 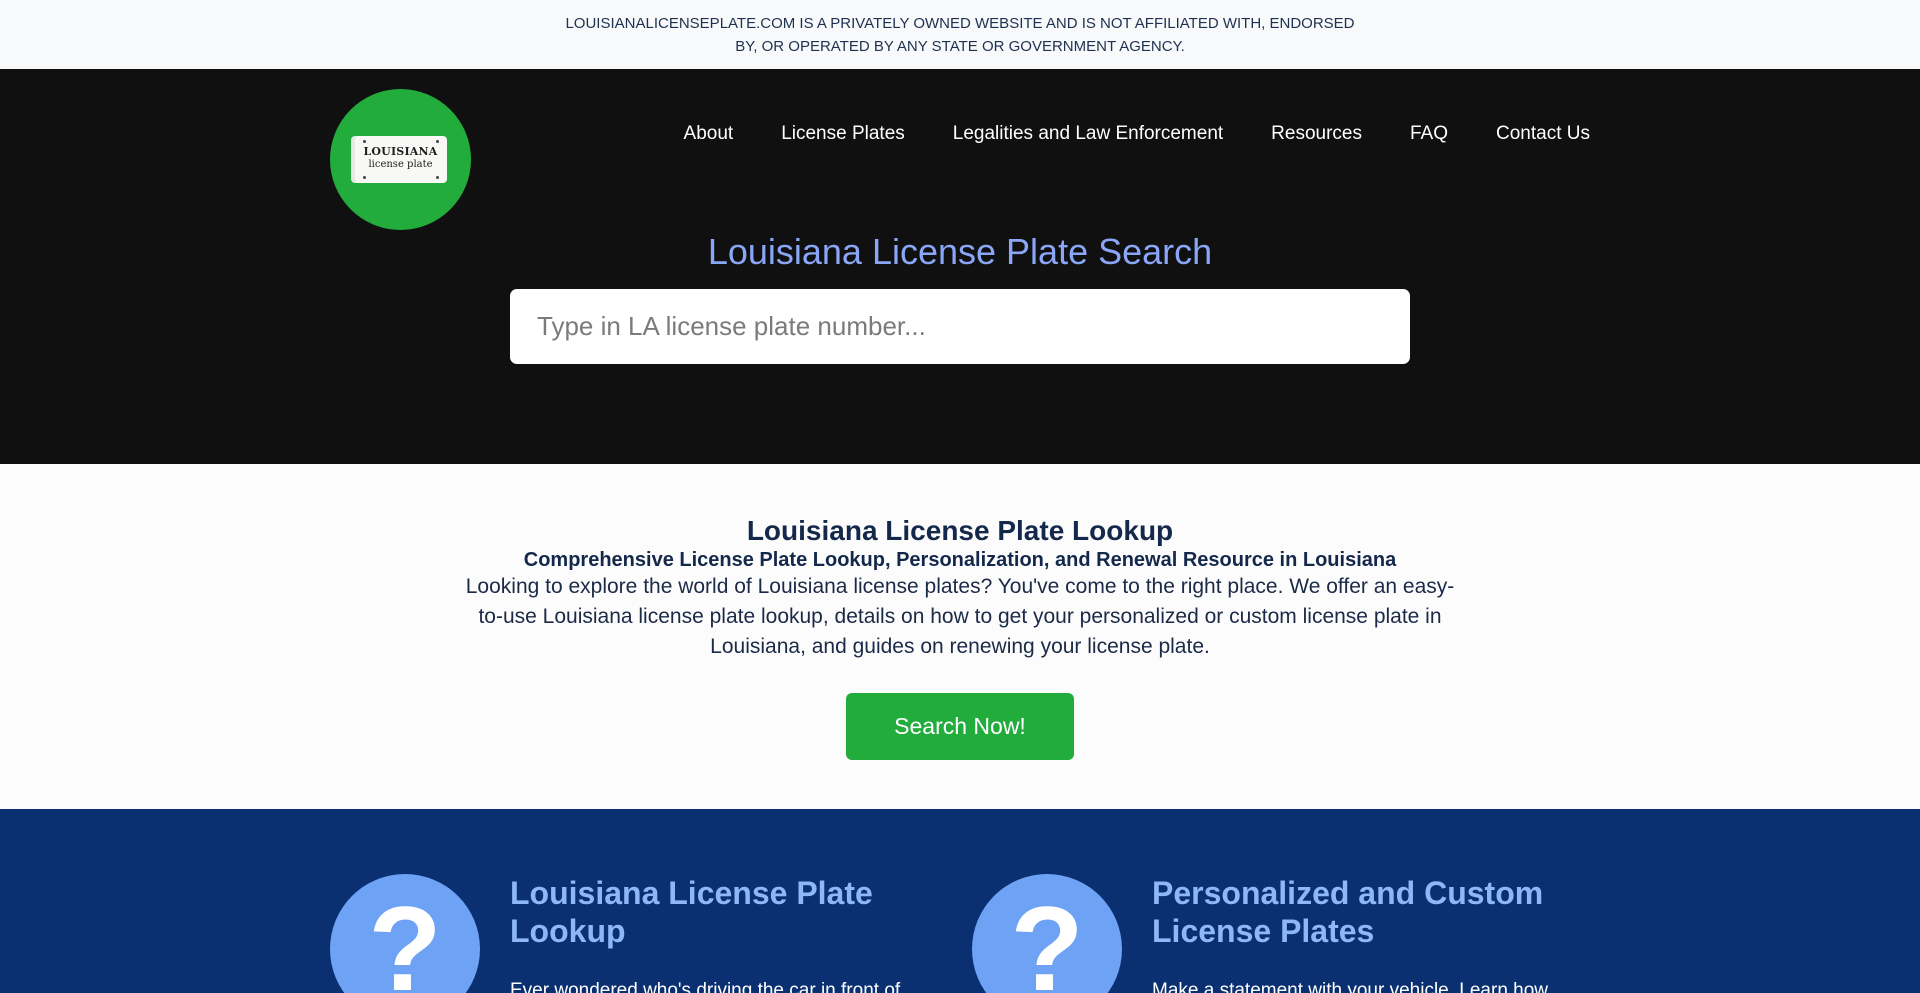 I want to click on search-title: Louisiana License Plate Search, so click(x=960, y=251).